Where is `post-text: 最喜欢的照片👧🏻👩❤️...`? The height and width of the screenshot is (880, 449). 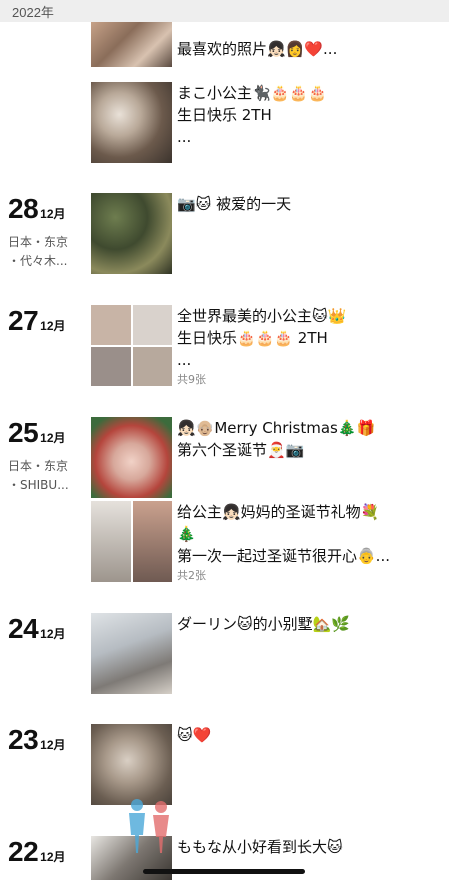 post-text: 最喜欢的照片👧🏻👩❤️... is located at coordinates (257, 49).